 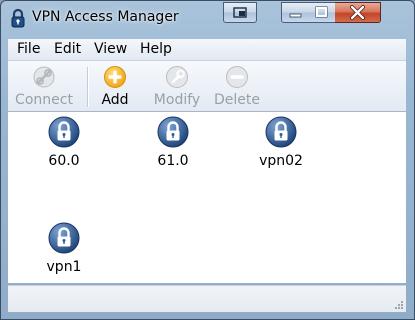 I want to click on maximize-icon, so click(x=321, y=12).